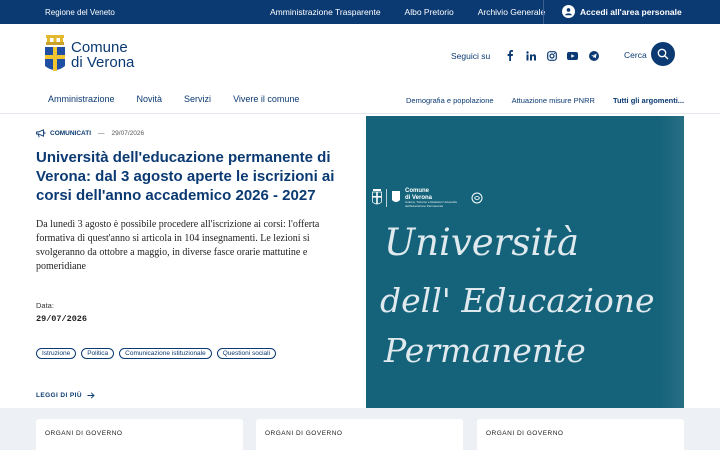  I want to click on site-logo: Comune di Verona, so click(89, 55).